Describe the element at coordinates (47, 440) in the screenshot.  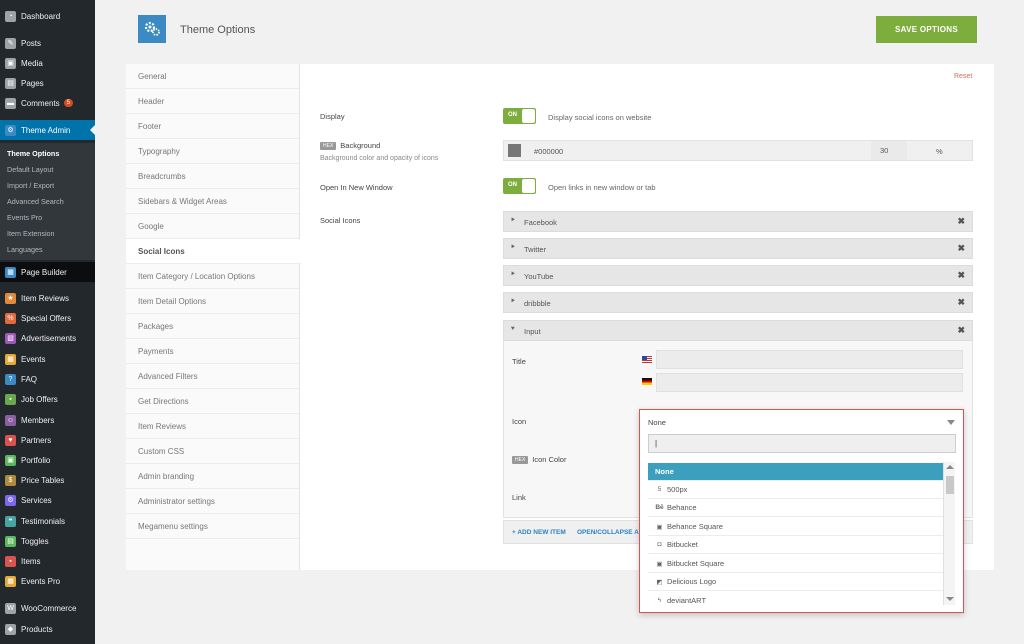
I see `menu-partners: ♥ Partners` at that location.